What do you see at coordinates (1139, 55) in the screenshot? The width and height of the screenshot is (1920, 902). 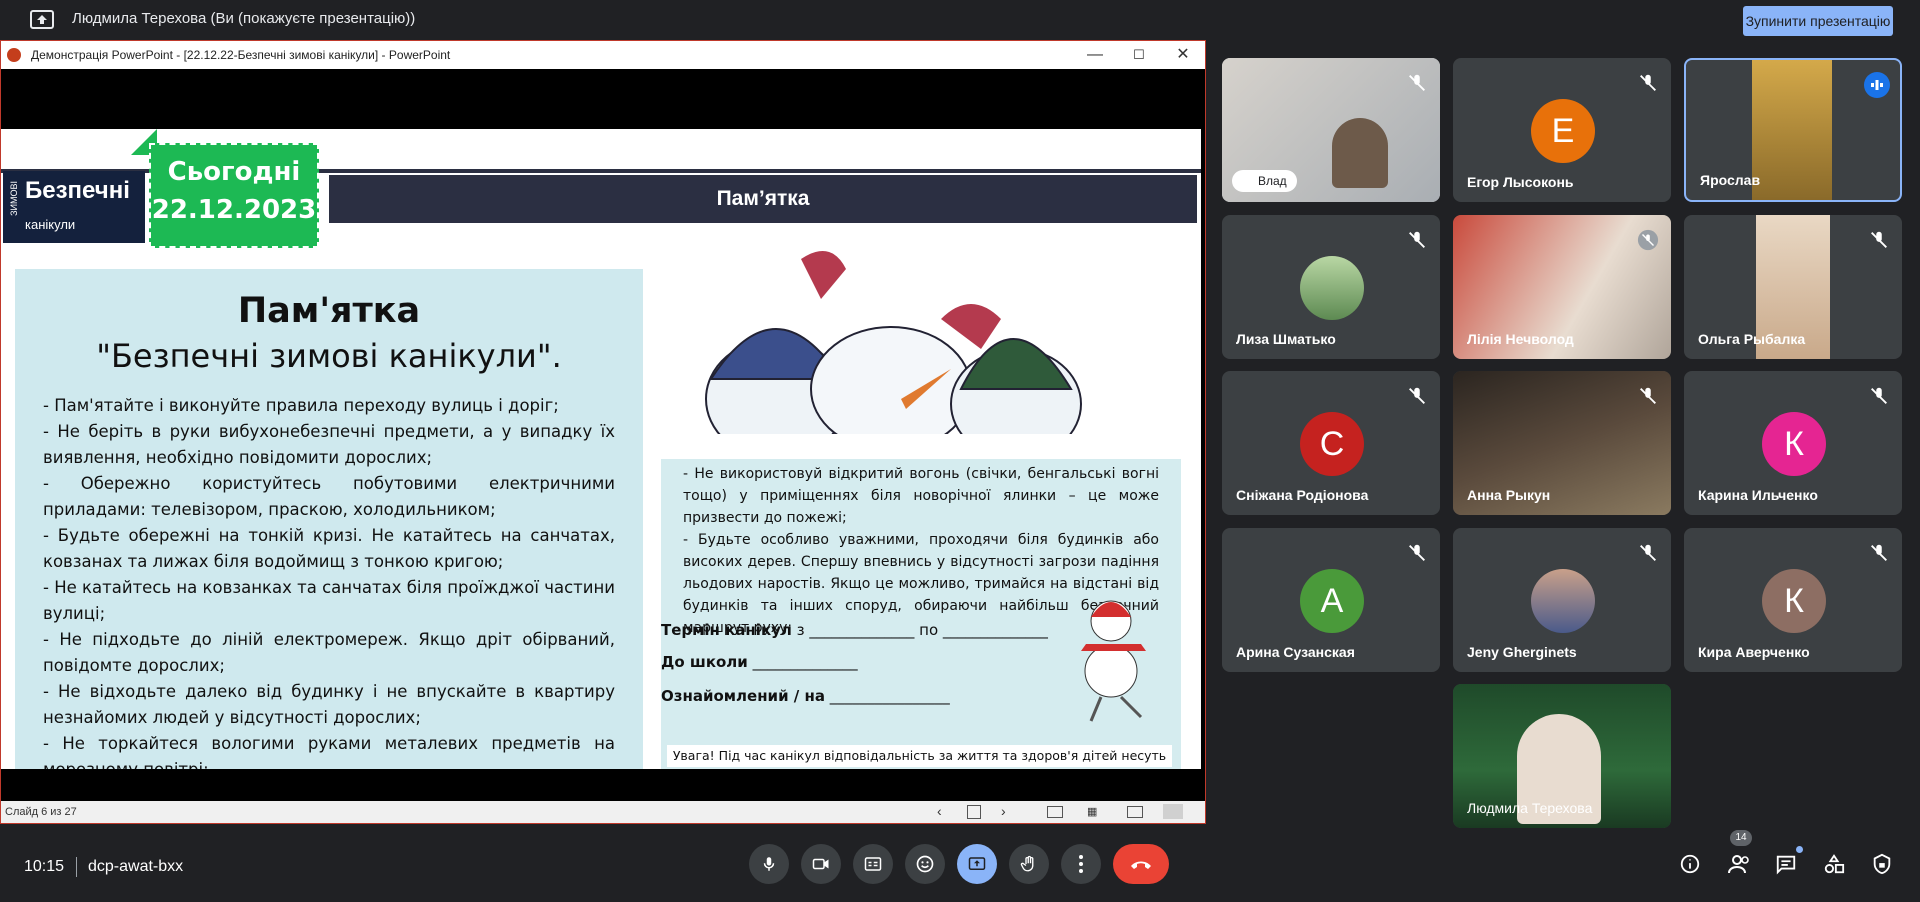 I see `maximize-icon: ☐` at bounding box center [1139, 55].